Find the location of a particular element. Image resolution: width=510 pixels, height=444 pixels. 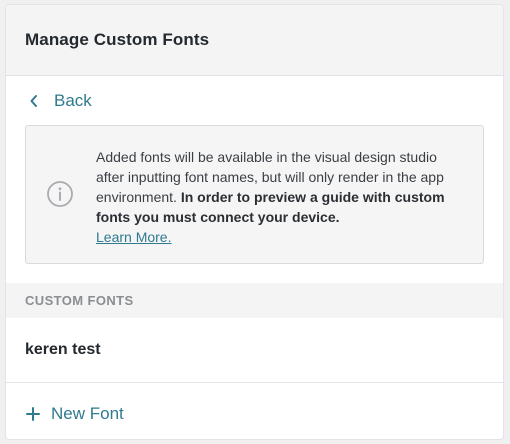

list-item: keren test is located at coordinates (254, 350).